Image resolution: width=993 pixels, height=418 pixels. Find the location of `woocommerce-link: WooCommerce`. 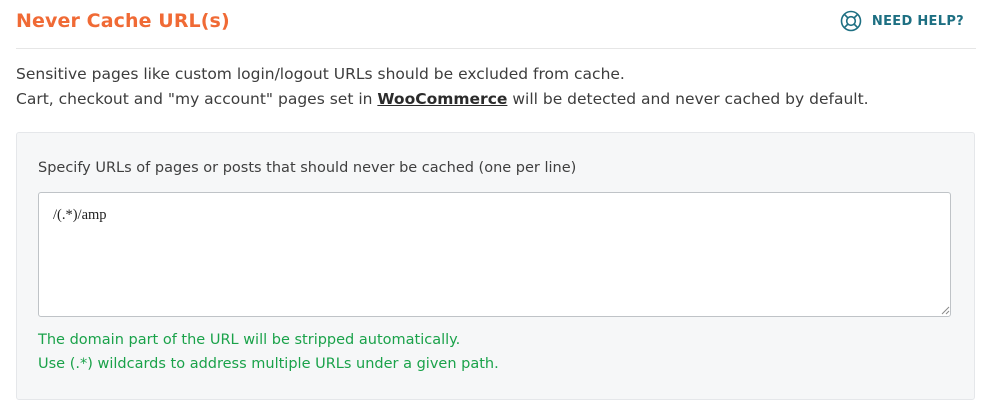

woocommerce-link: WooCommerce is located at coordinates (442, 99).